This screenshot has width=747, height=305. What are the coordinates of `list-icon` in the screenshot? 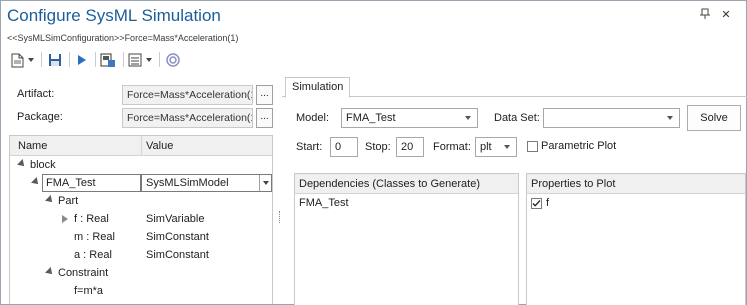 It's located at (135, 60).